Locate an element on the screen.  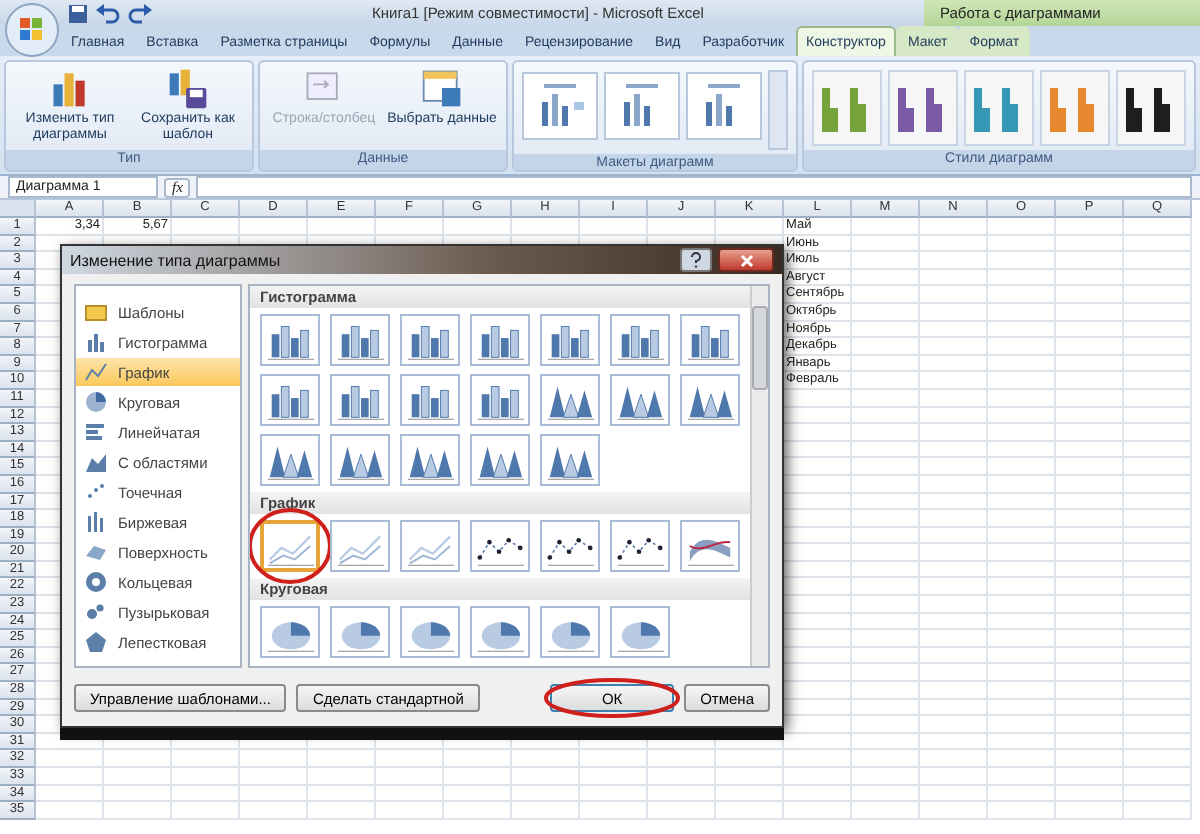
formula-field is located at coordinates (694, 187).